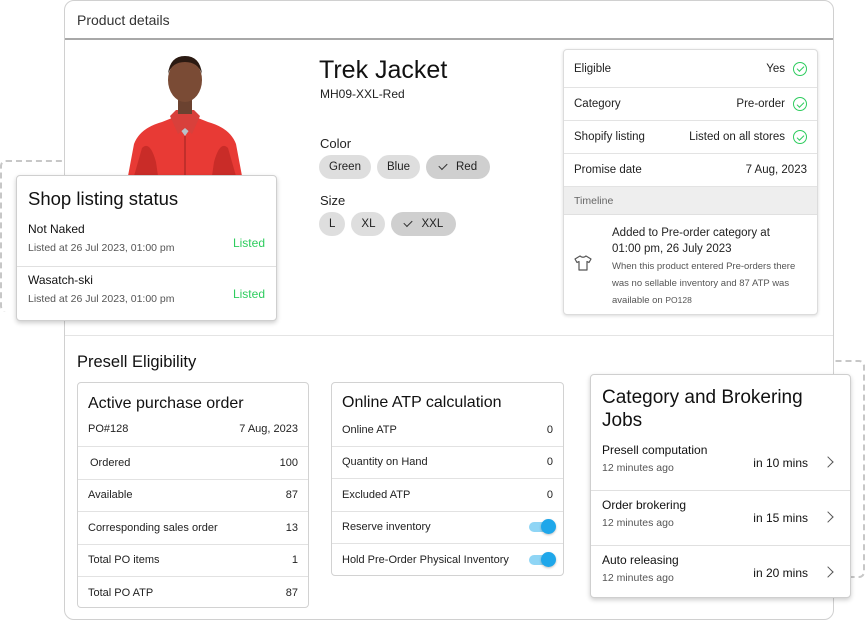 The width and height of the screenshot is (866, 622). I want to click on row-label: Eligible, so click(593, 68).